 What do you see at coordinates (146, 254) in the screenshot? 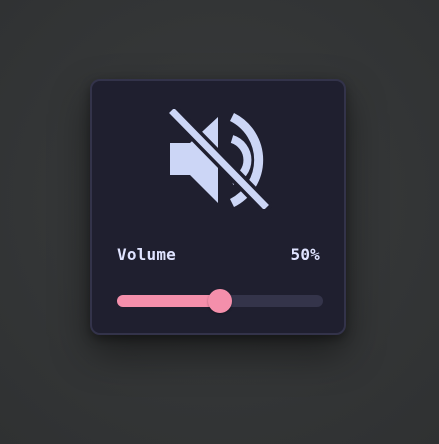
I see `volume-label: Volume` at bounding box center [146, 254].